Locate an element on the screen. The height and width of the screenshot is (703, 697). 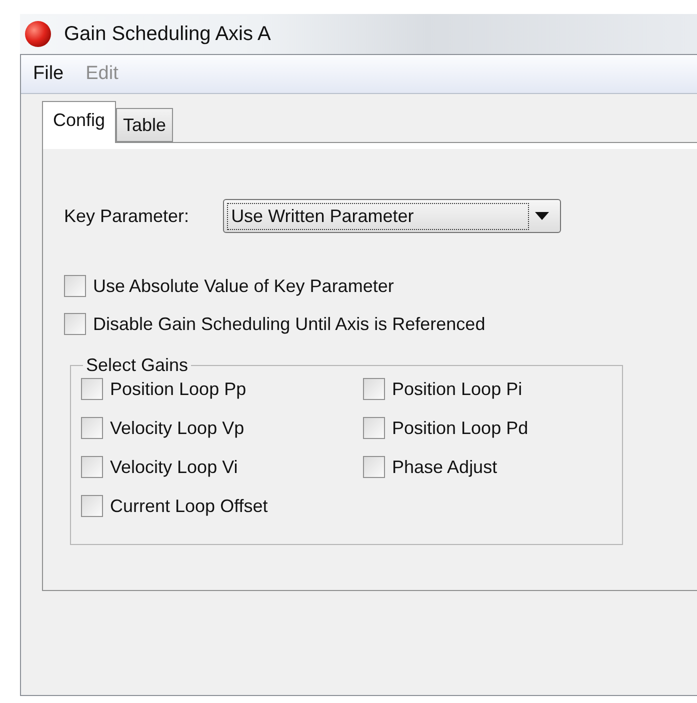
checkbox-label: Position Loop Pd is located at coordinates (460, 428).